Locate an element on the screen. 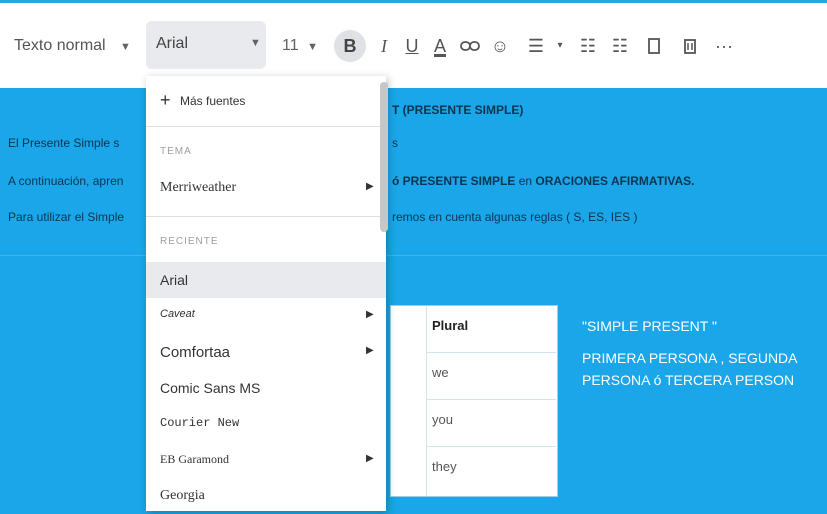  document-paragraph: Para utilizar el Simple is located at coordinates (66, 217).